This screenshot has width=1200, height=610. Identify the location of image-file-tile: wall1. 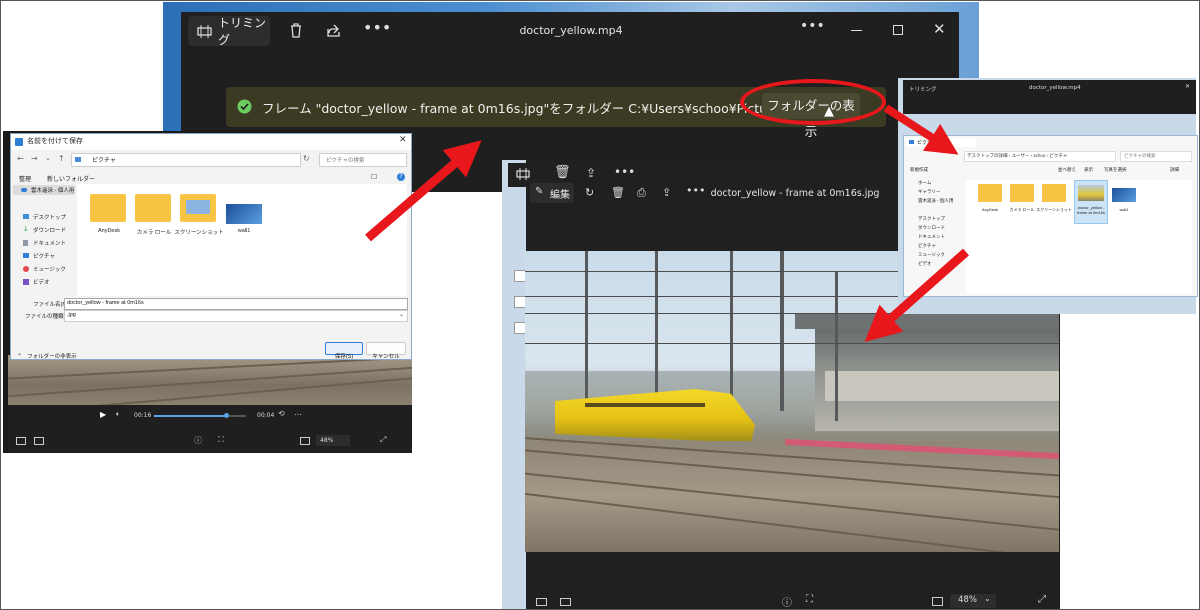
(244, 216).